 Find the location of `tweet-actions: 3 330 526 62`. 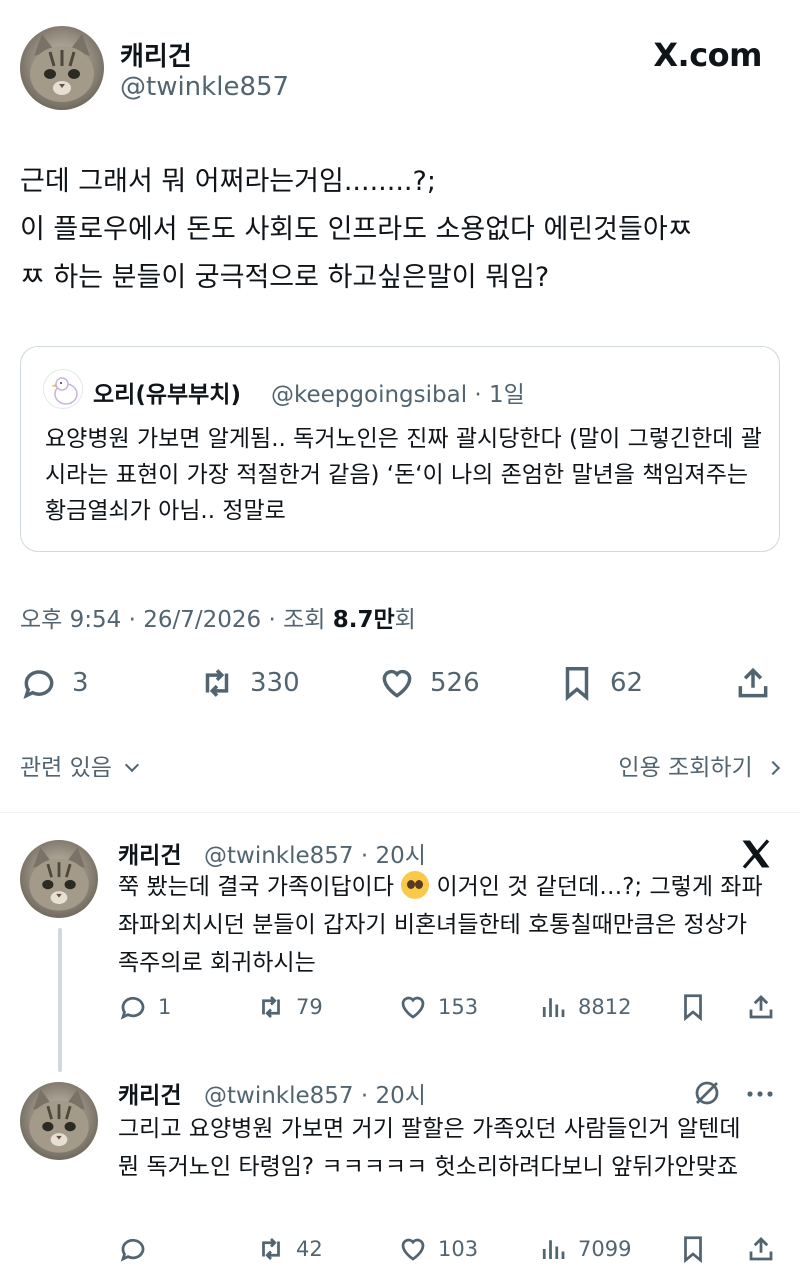

tweet-actions: 3 330 526 62 is located at coordinates (400, 685).